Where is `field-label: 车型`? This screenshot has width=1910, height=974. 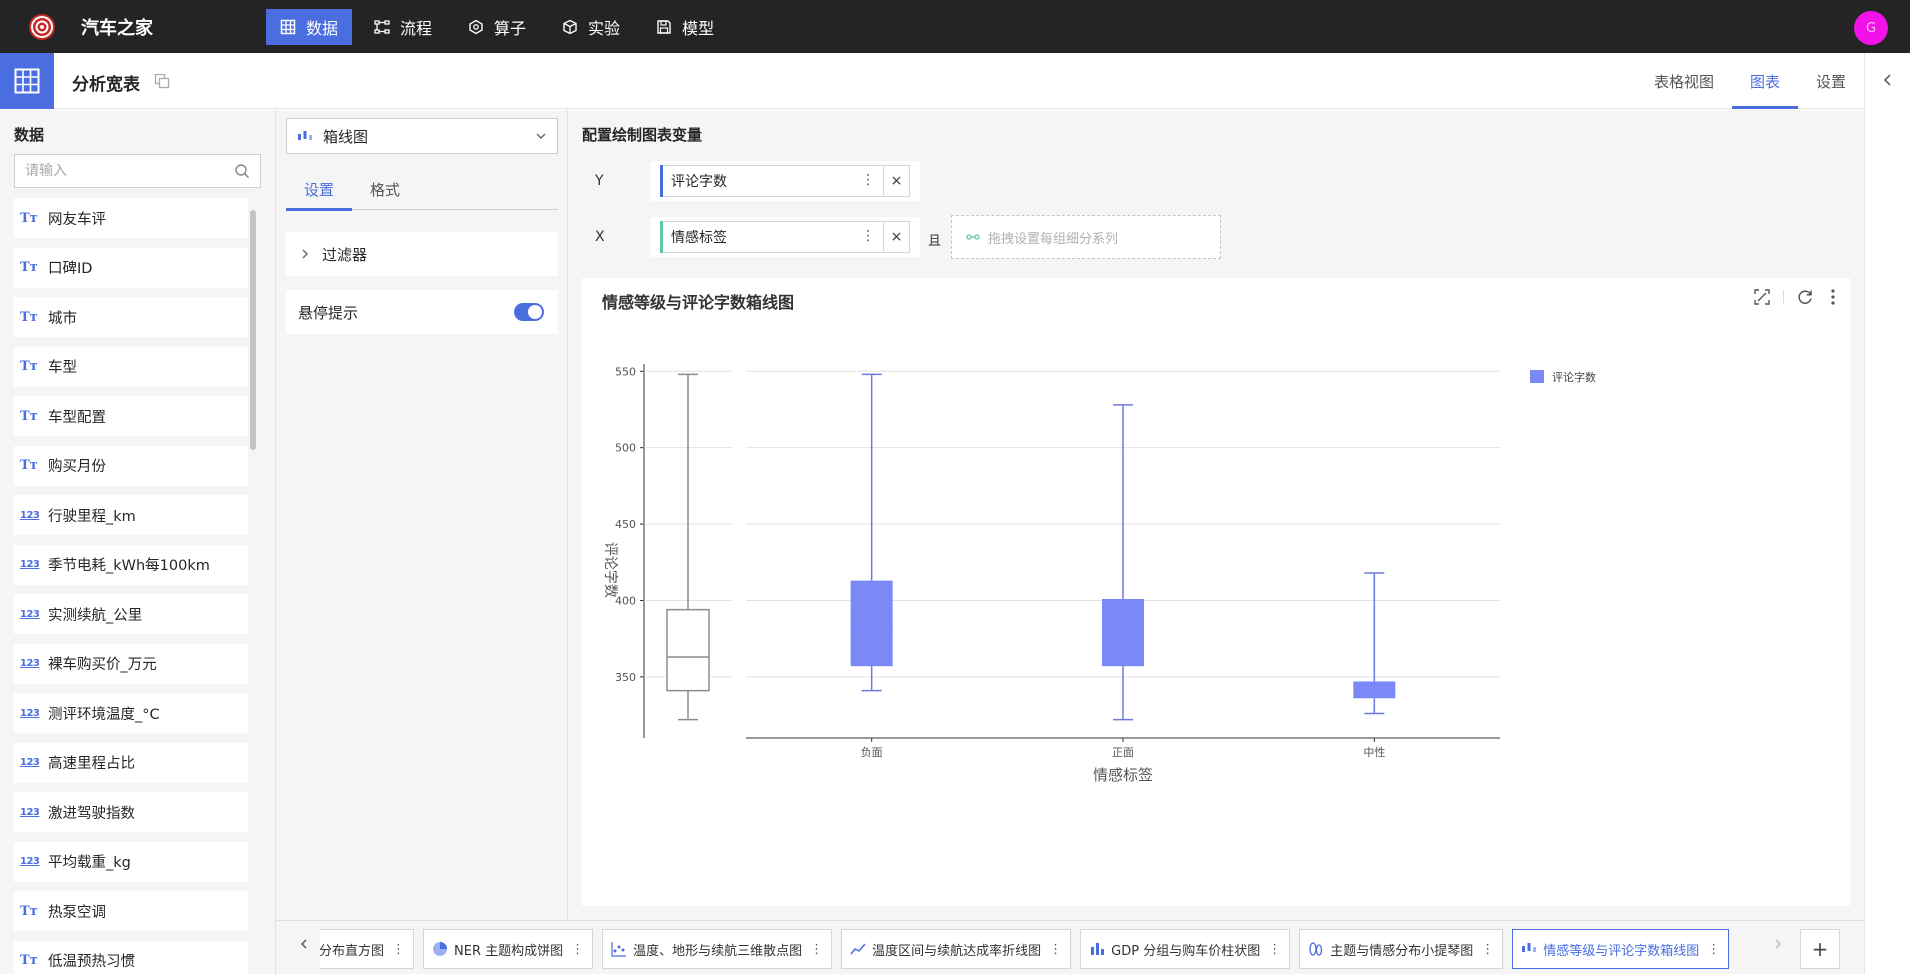 field-label: 车型 is located at coordinates (62, 368).